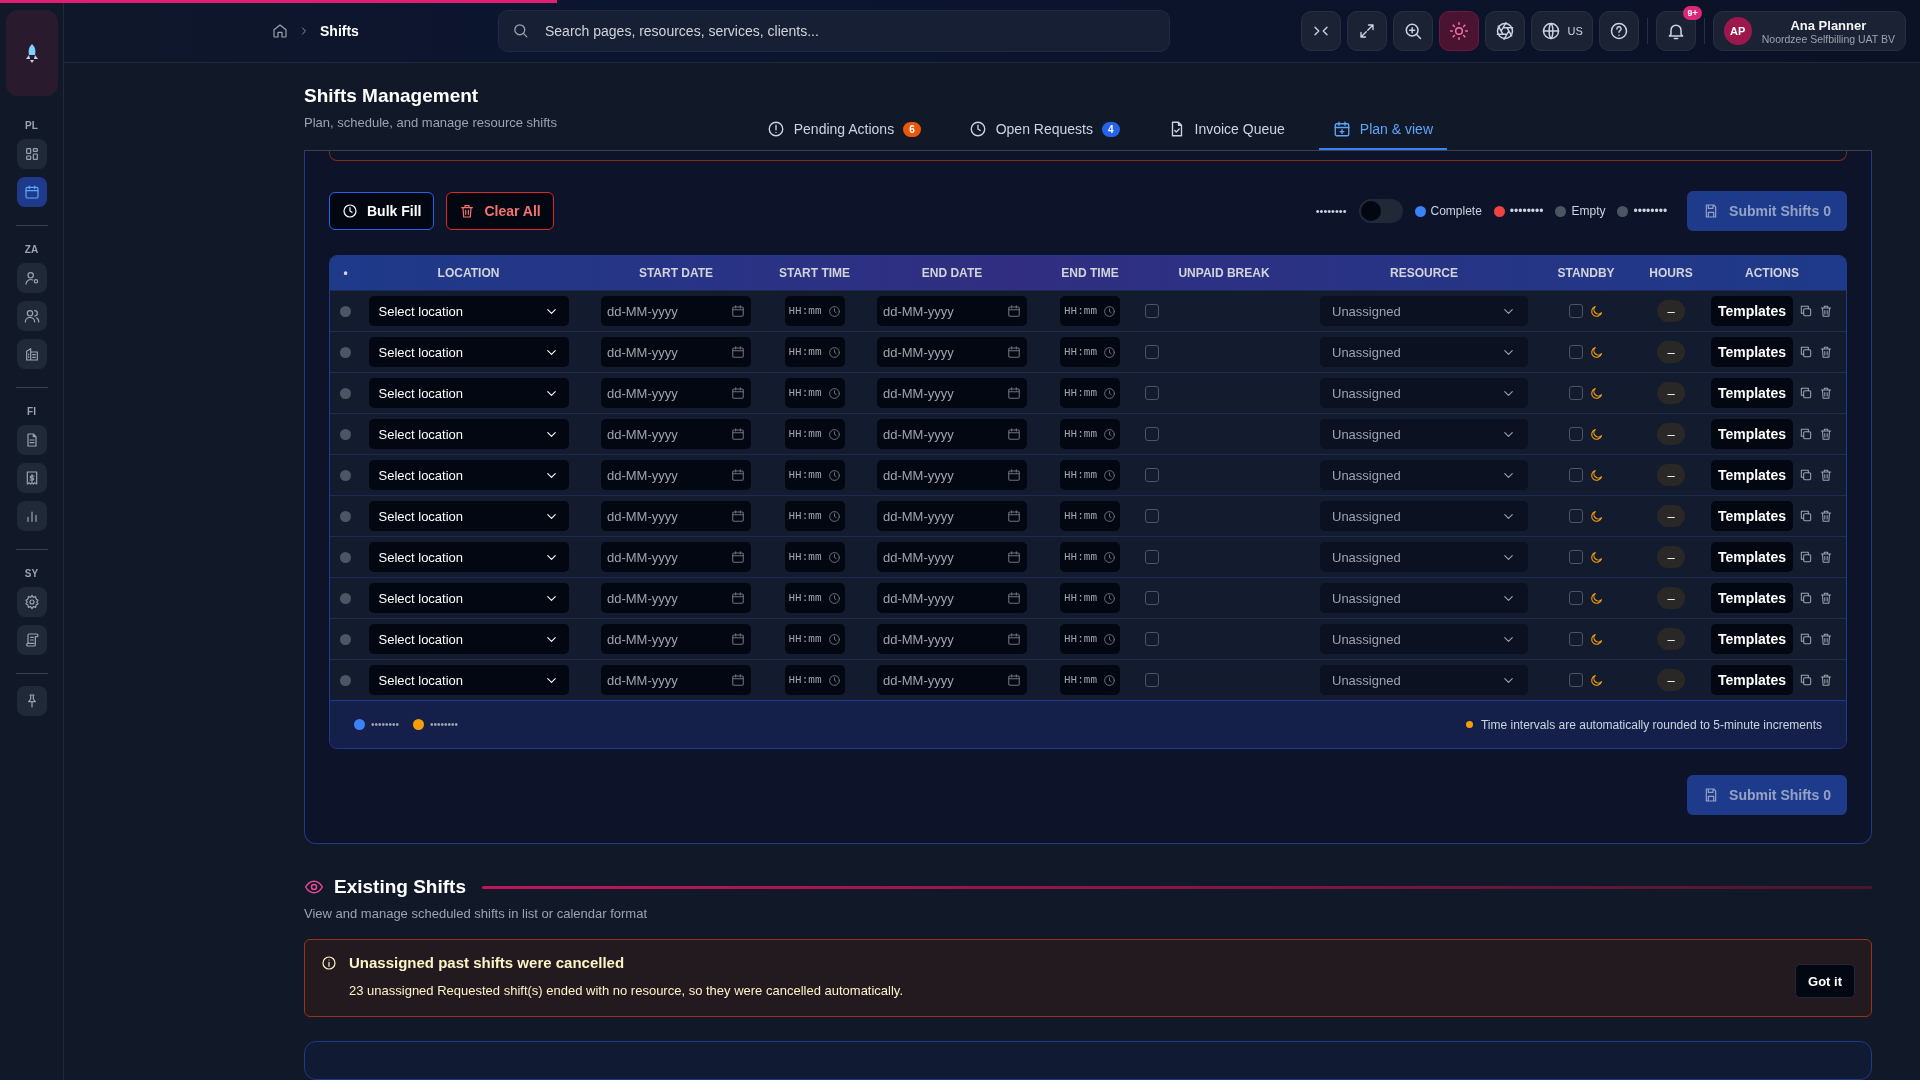  What do you see at coordinates (1618, 31) in the screenshot?
I see `help-button` at bounding box center [1618, 31].